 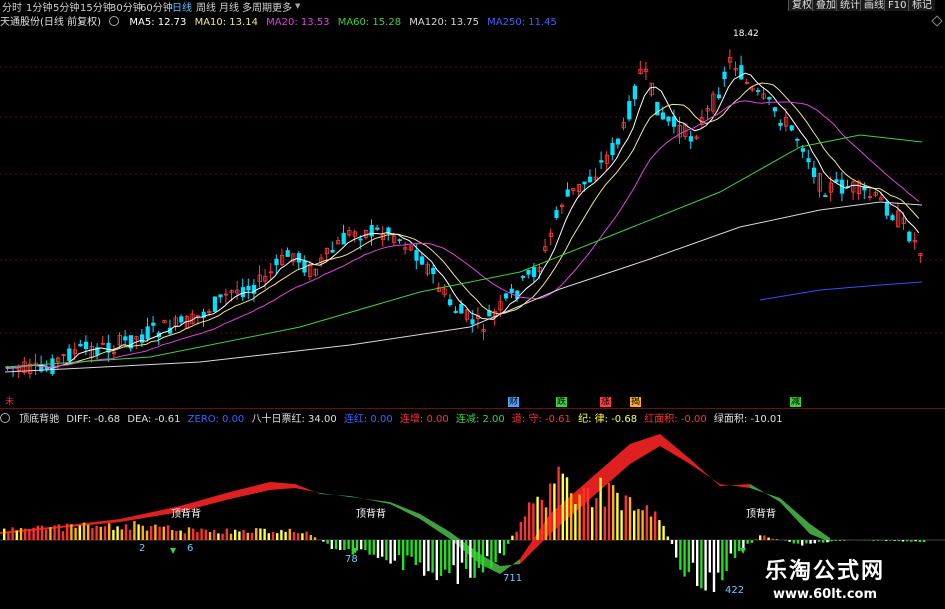 I want to click on mark-button: 标记, so click(x=921, y=5).